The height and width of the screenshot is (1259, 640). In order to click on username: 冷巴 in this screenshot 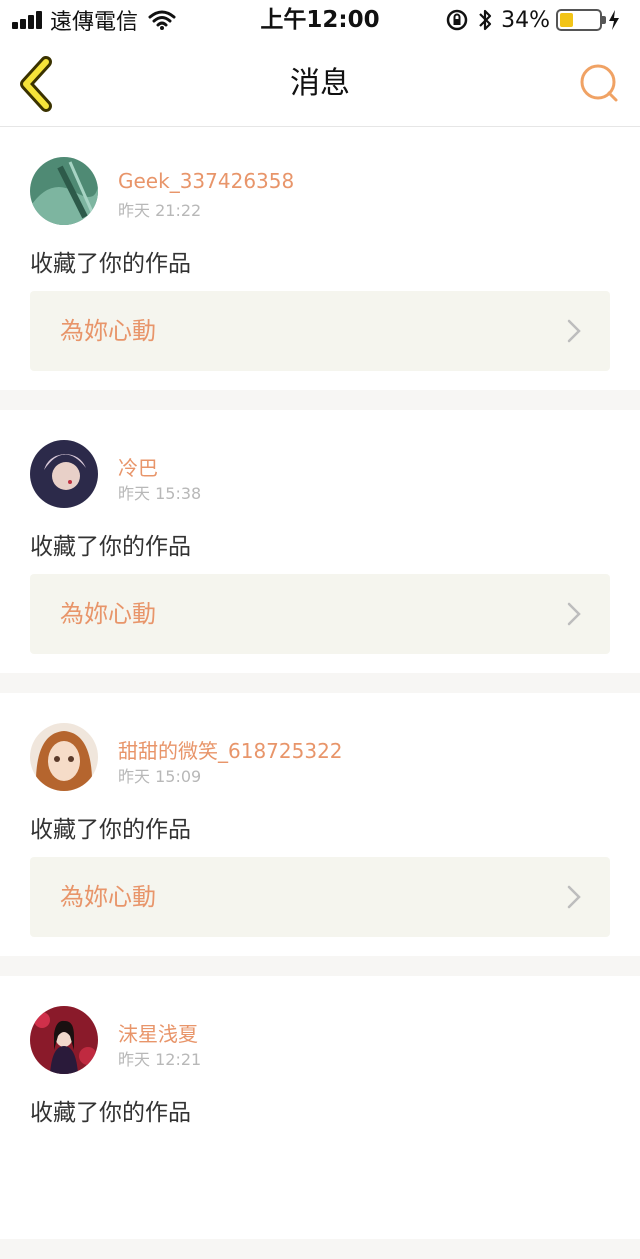, I will do `click(138, 466)`.